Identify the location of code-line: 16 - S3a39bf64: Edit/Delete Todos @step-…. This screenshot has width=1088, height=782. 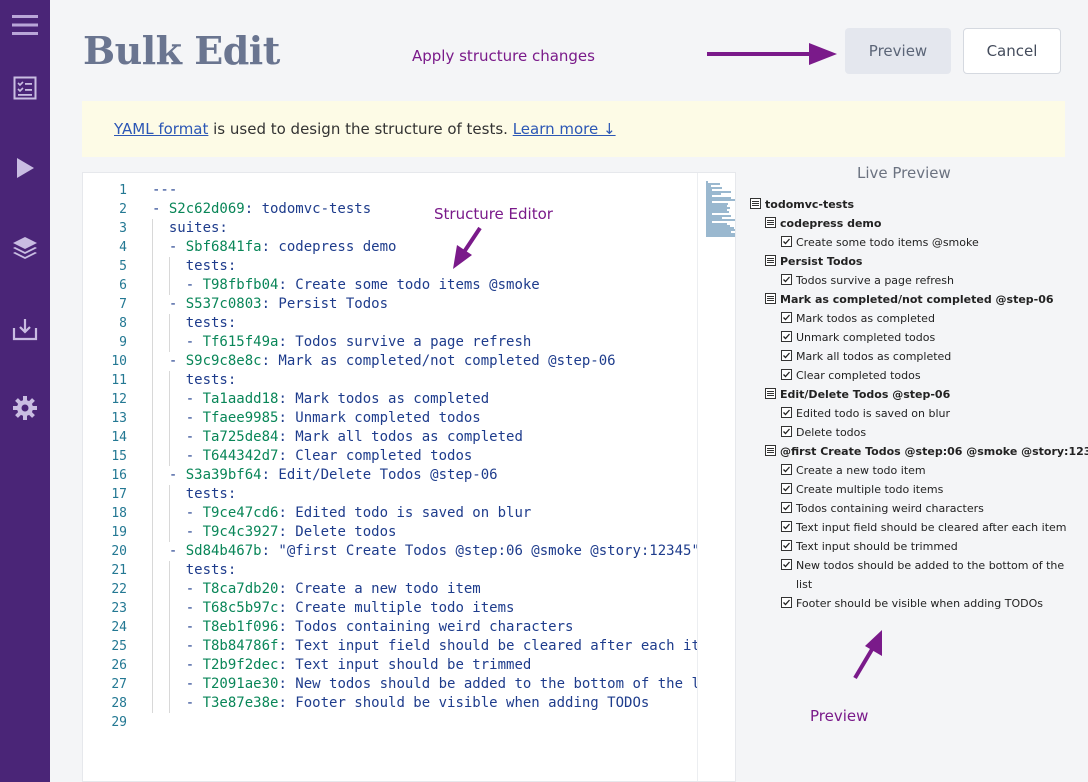
(390, 475).